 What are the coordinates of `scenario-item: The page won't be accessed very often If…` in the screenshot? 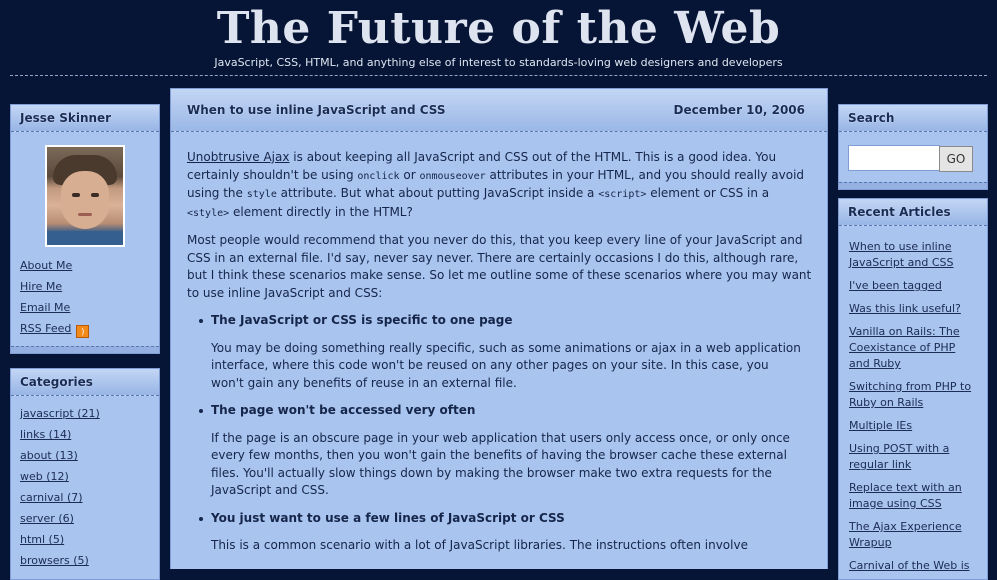 It's located at (506, 451).